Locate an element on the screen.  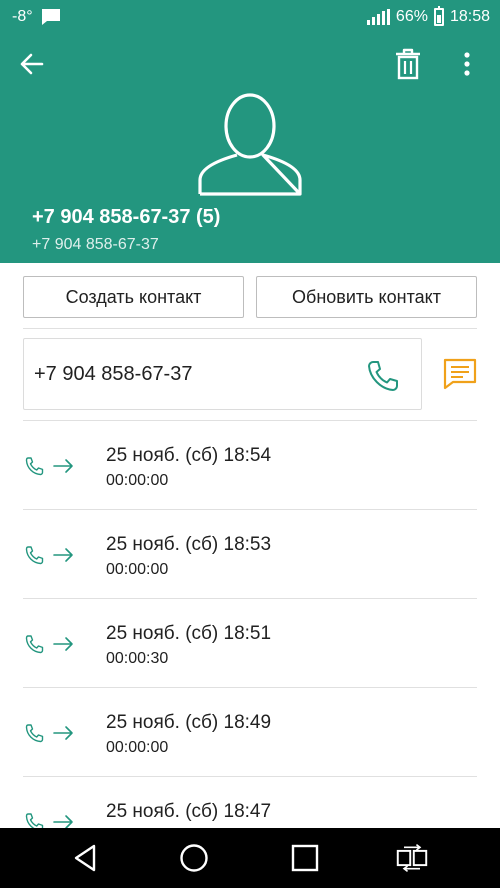
call-log-item: 25 нояб. (сб) 18:54 00:00:00 is located at coordinates (250, 465).